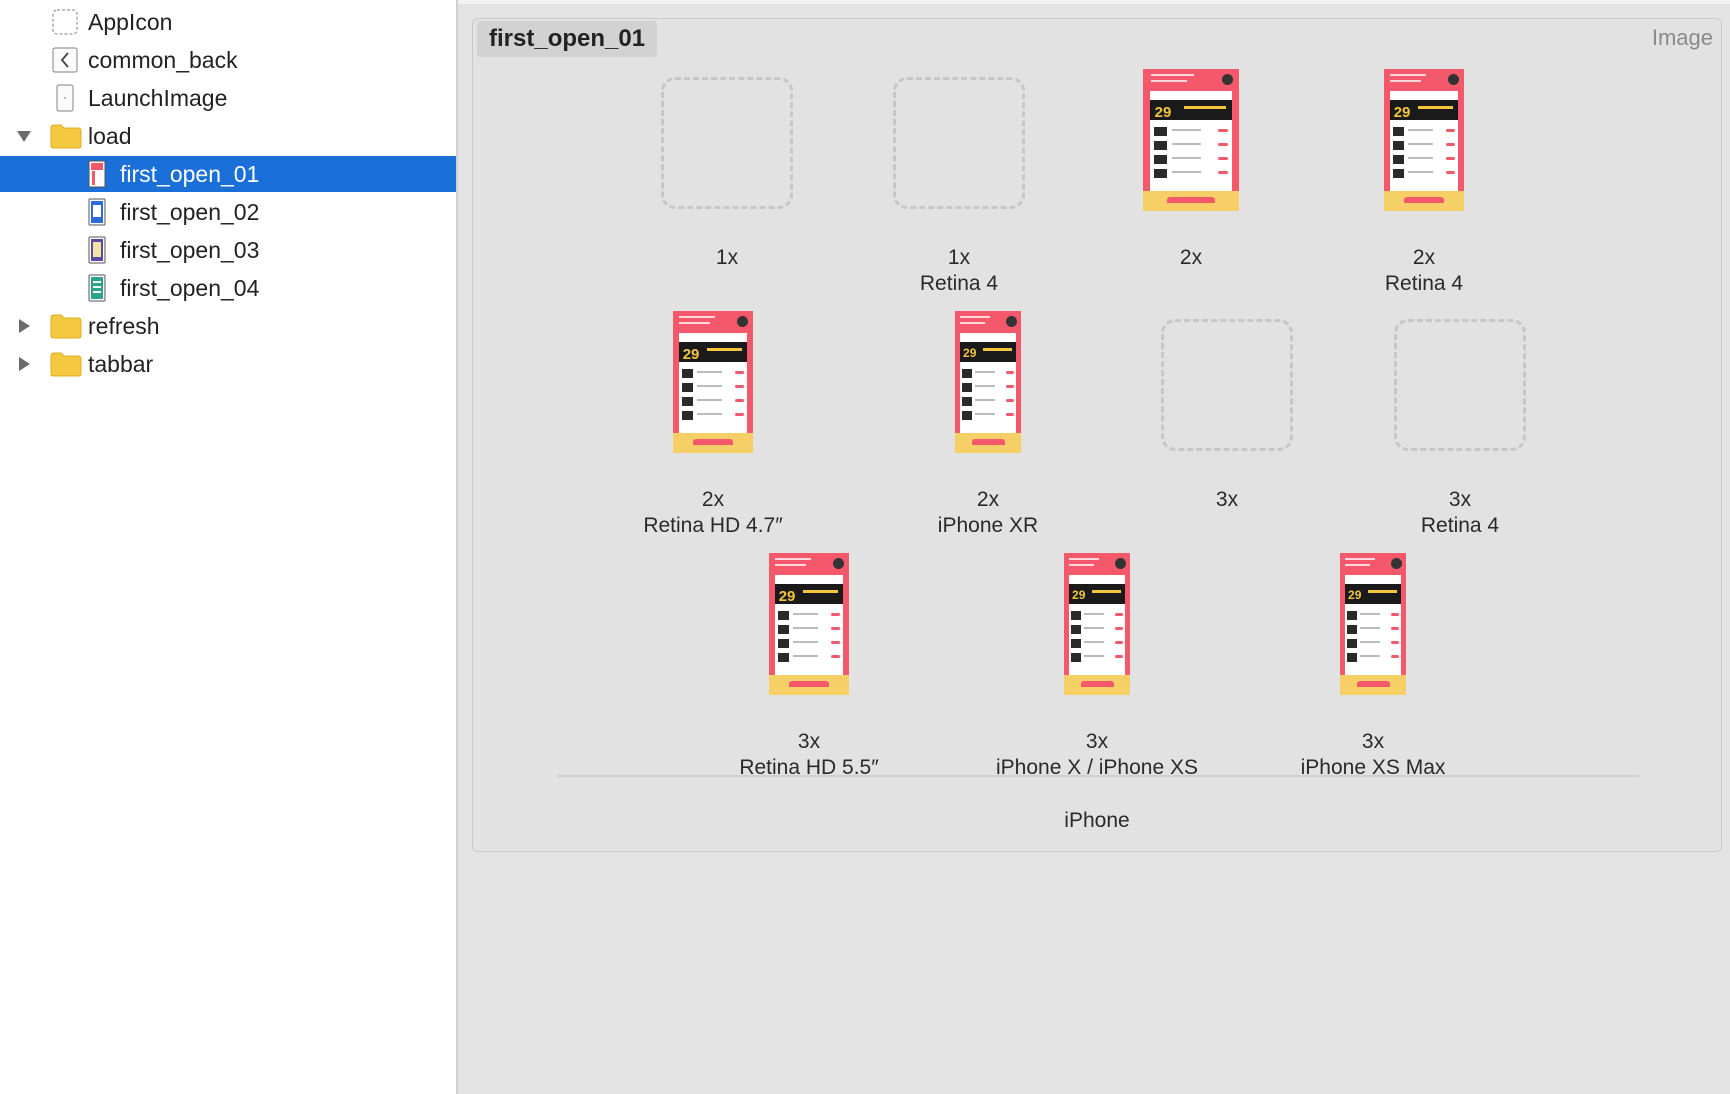 The height and width of the screenshot is (1094, 1730). Describe the element at coordinates (228, 326) in the screenshot. I see `sidebar-item-refresh: refresh` at that location.